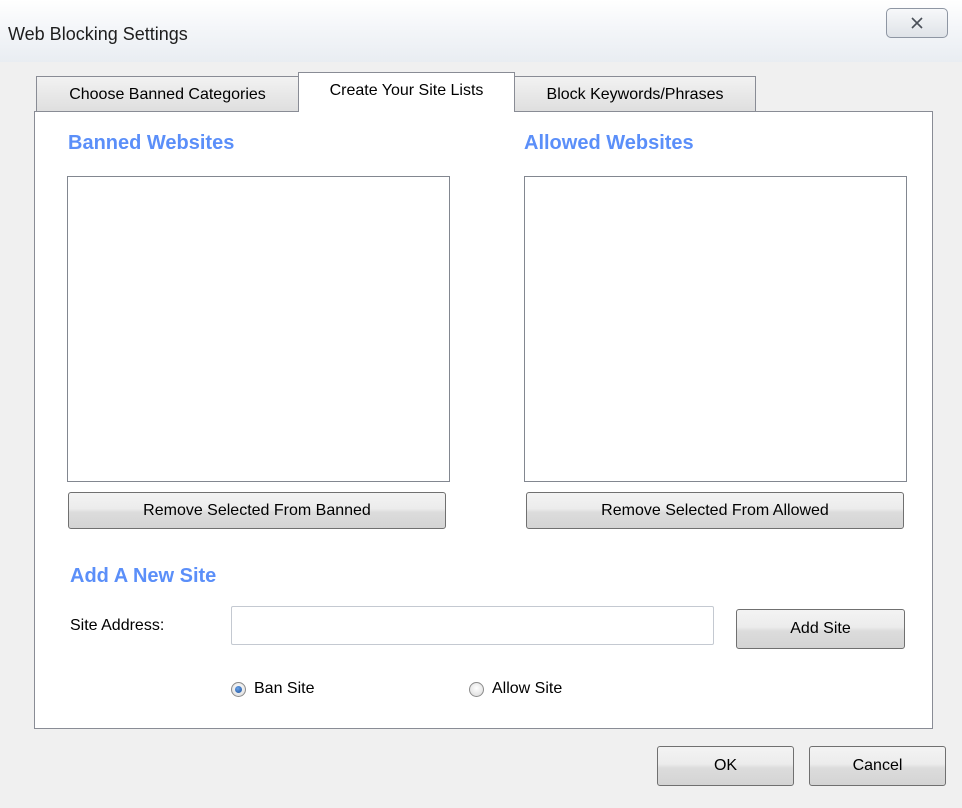 This screenshot has width=962, height=808. I want to click on site-address-input, so click(472, 625).